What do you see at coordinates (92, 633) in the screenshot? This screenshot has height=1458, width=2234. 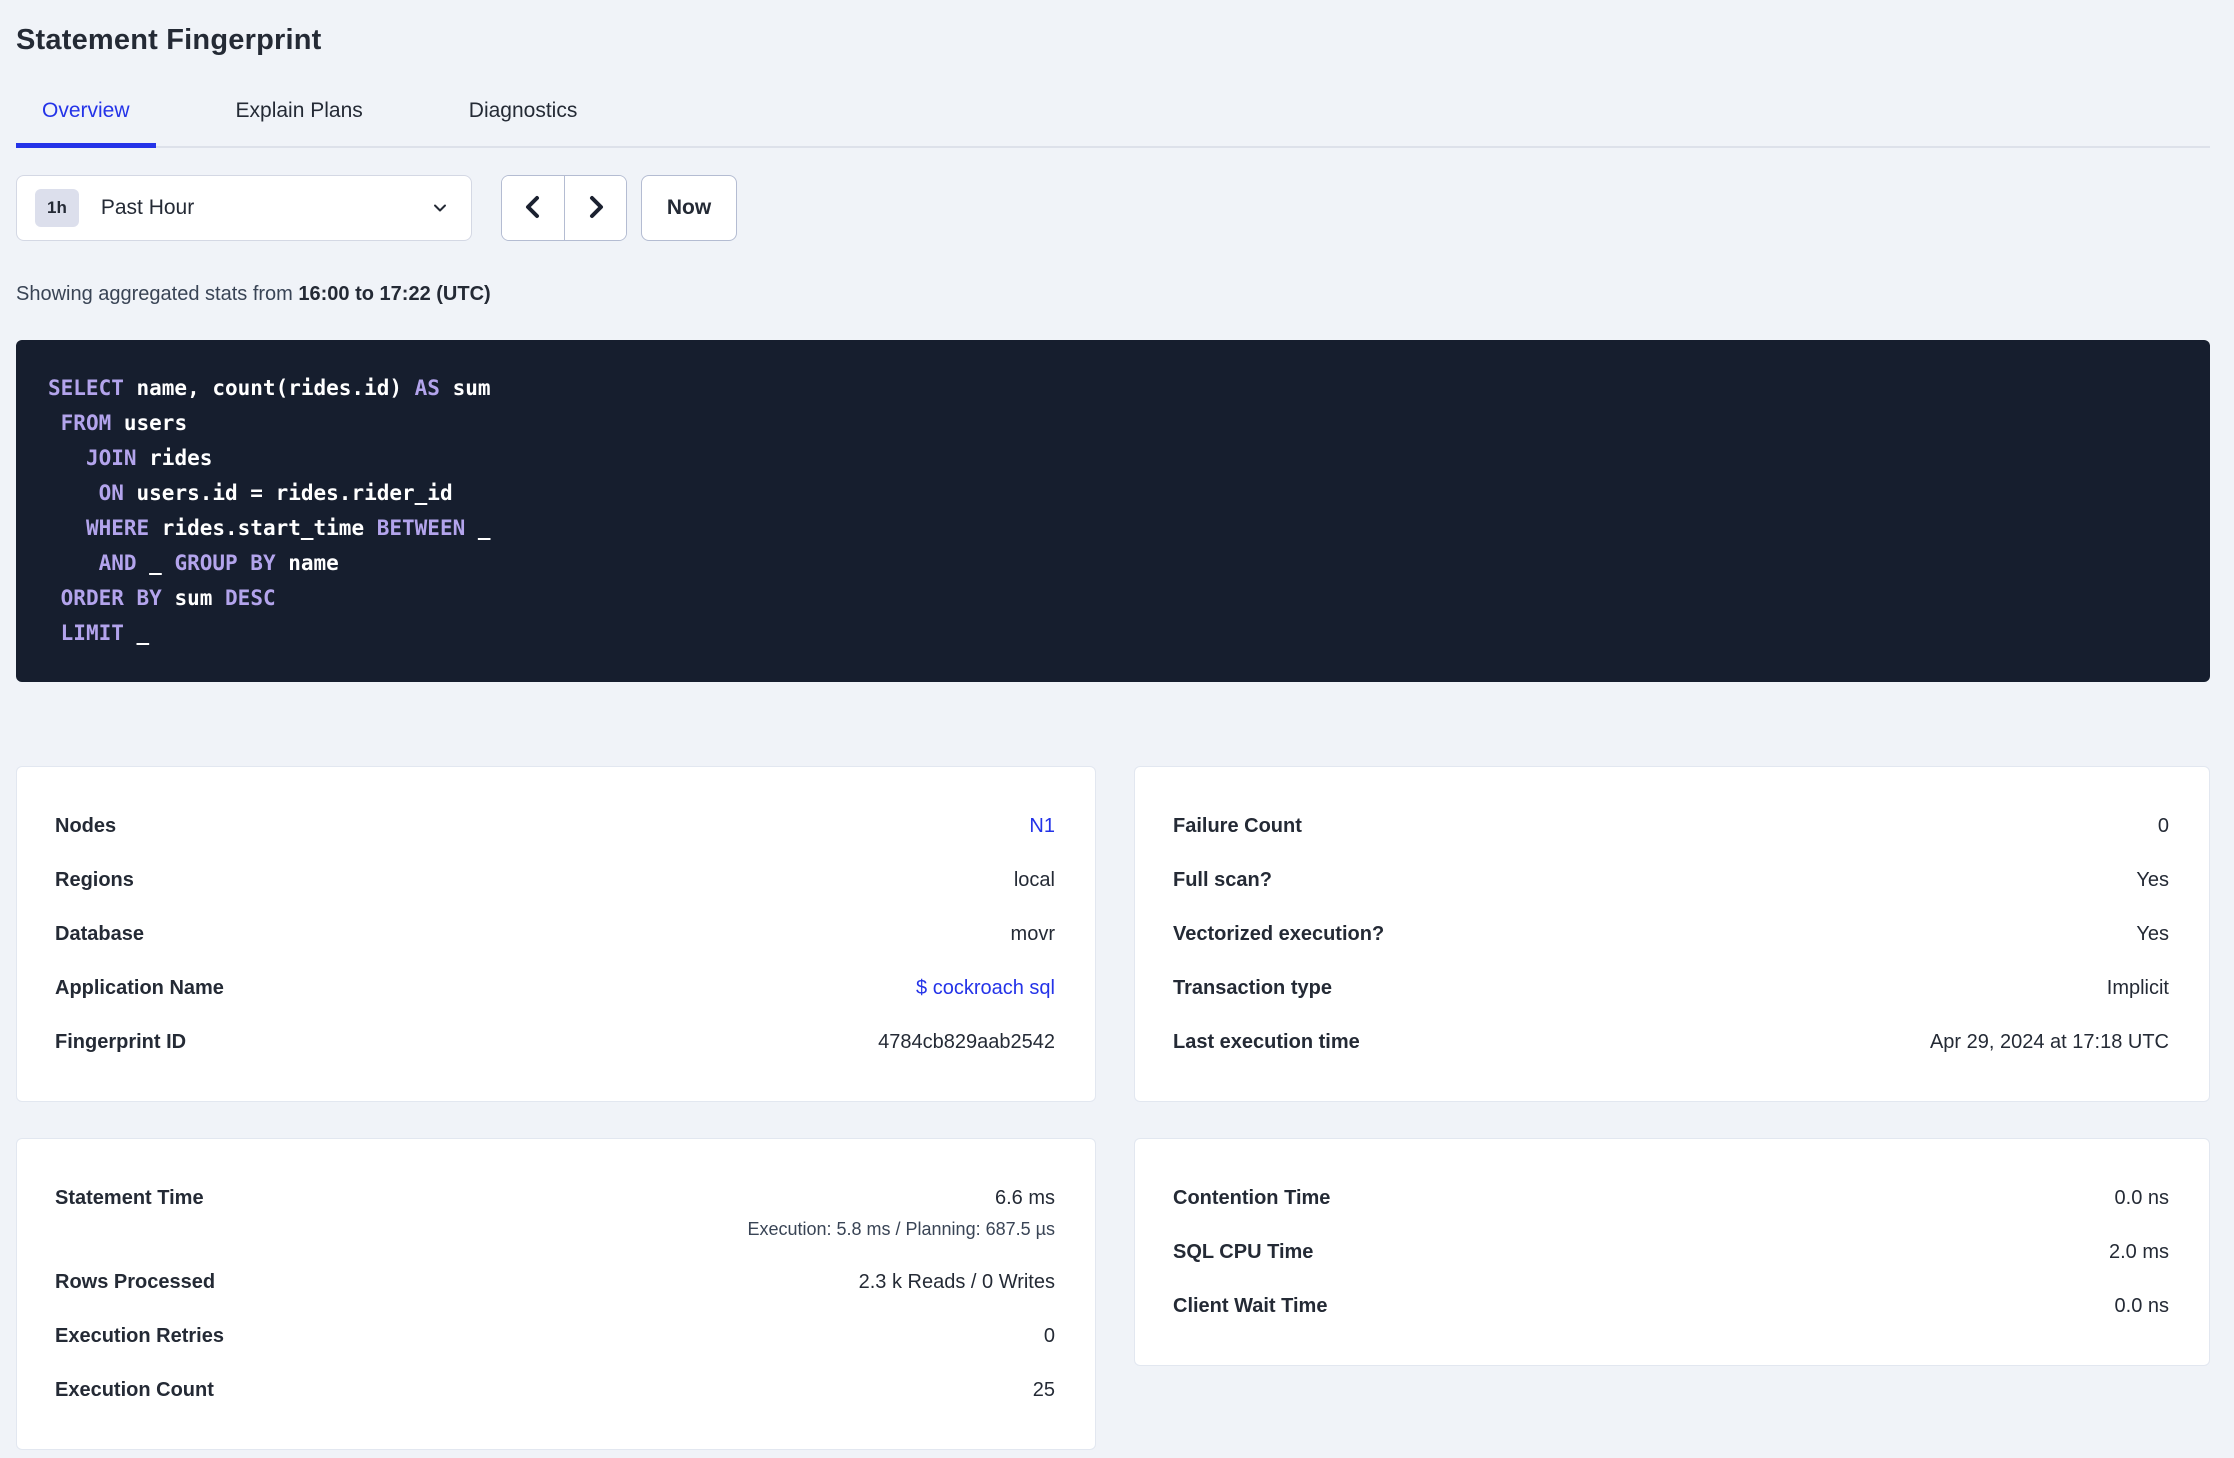 I see `sql-keyword: LIMIT` at bounding box center [92, 633].